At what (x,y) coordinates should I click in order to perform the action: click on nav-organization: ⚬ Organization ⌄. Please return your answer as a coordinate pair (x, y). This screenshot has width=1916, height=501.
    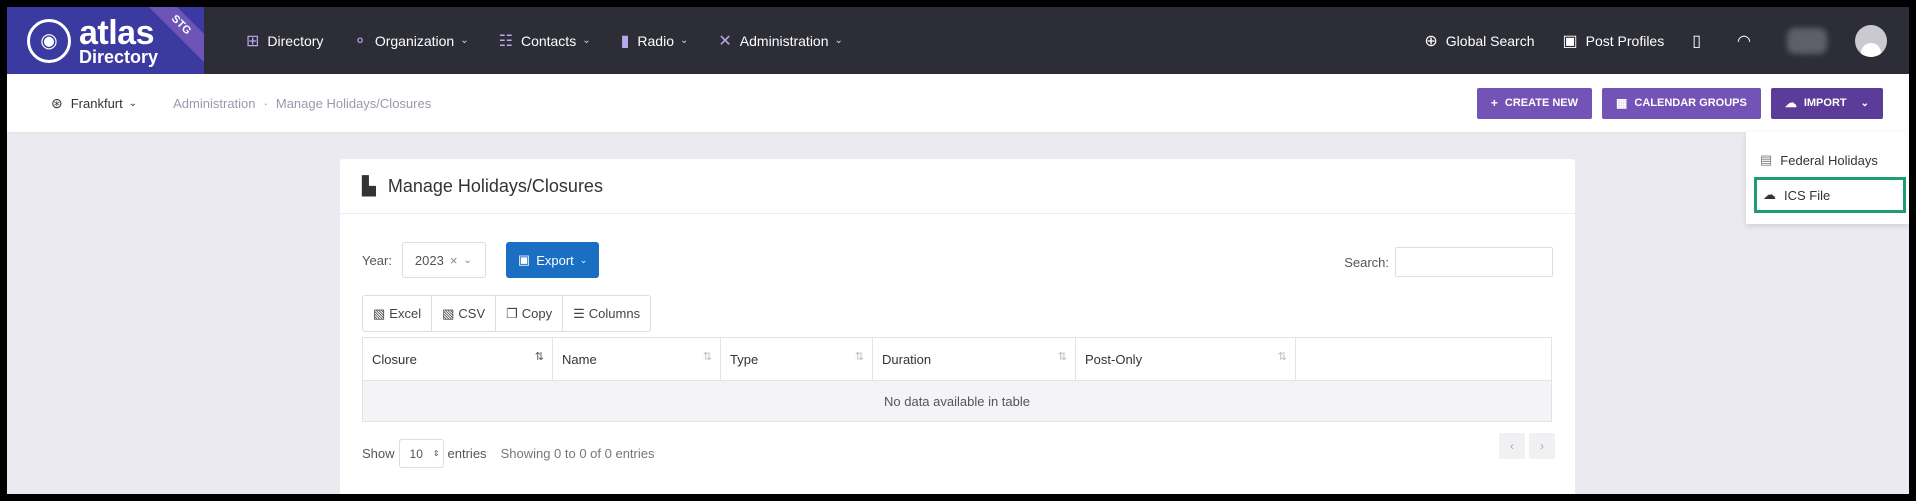
    Looking at the image, I should click on (410, 41).